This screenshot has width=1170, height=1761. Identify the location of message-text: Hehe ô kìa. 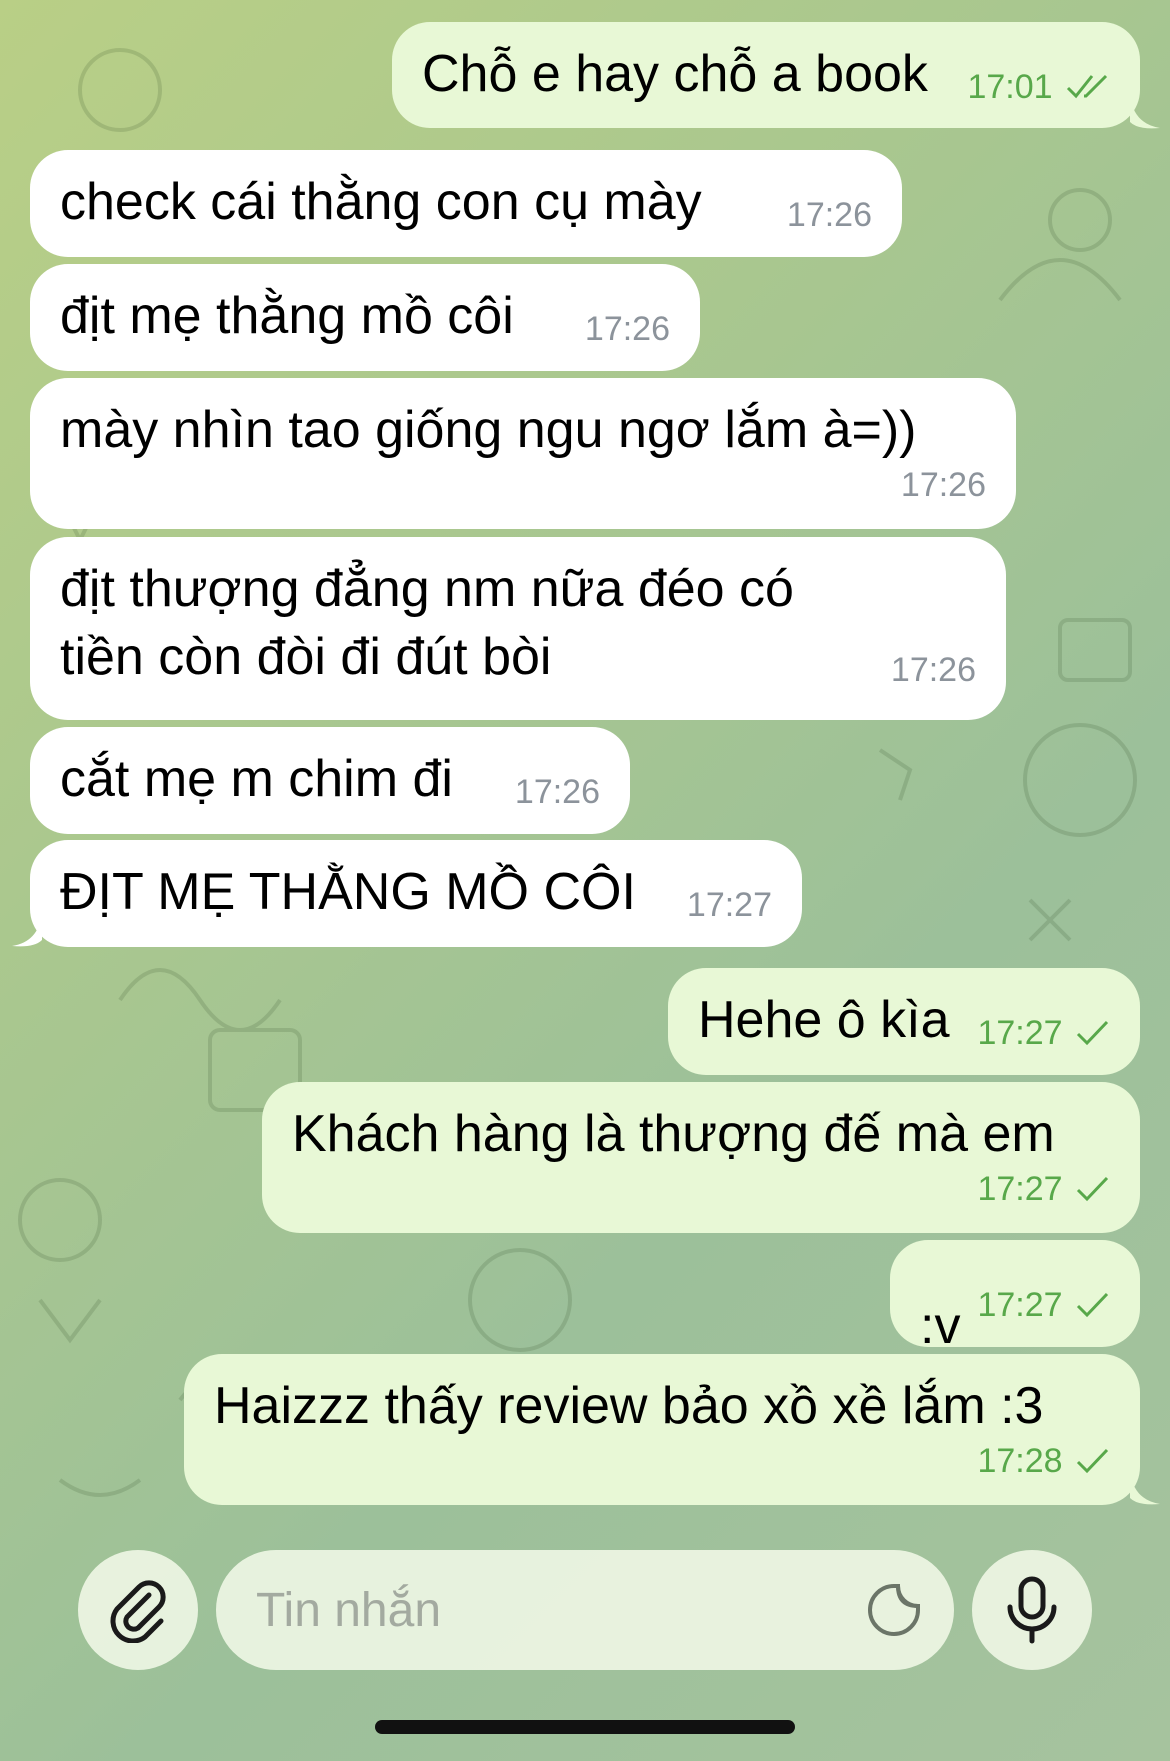
(824, 1020).